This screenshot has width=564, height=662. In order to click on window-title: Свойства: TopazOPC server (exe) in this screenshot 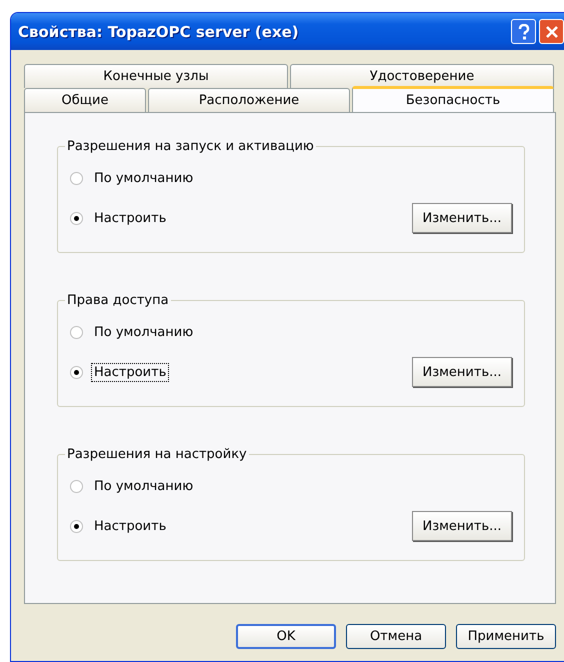, I will do `click(158, 31)`.